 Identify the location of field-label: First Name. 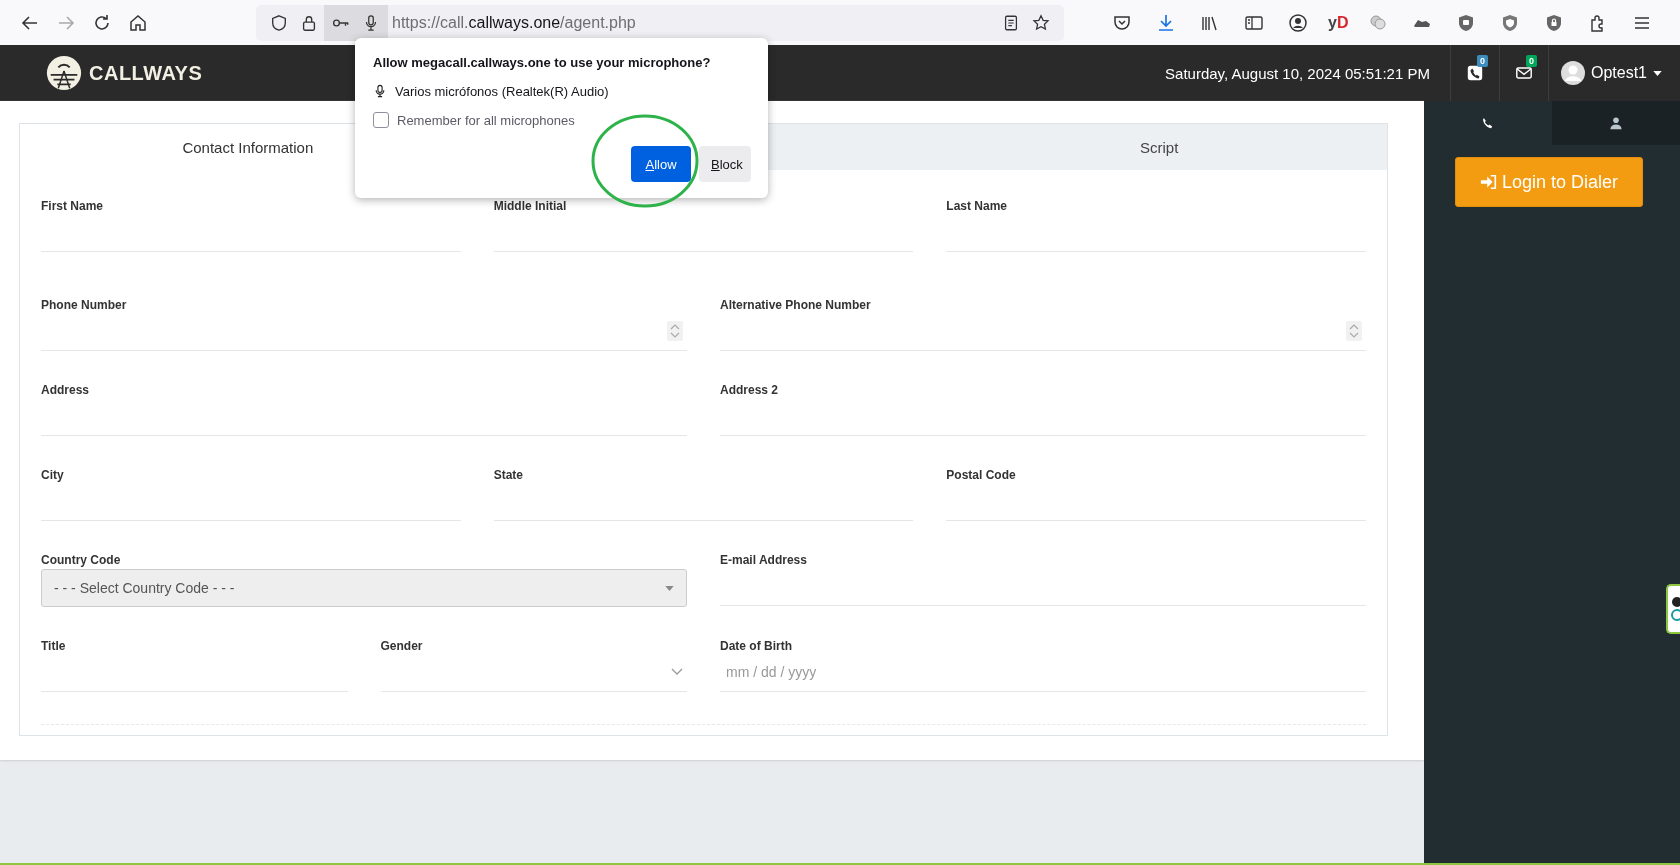
(73, 206).